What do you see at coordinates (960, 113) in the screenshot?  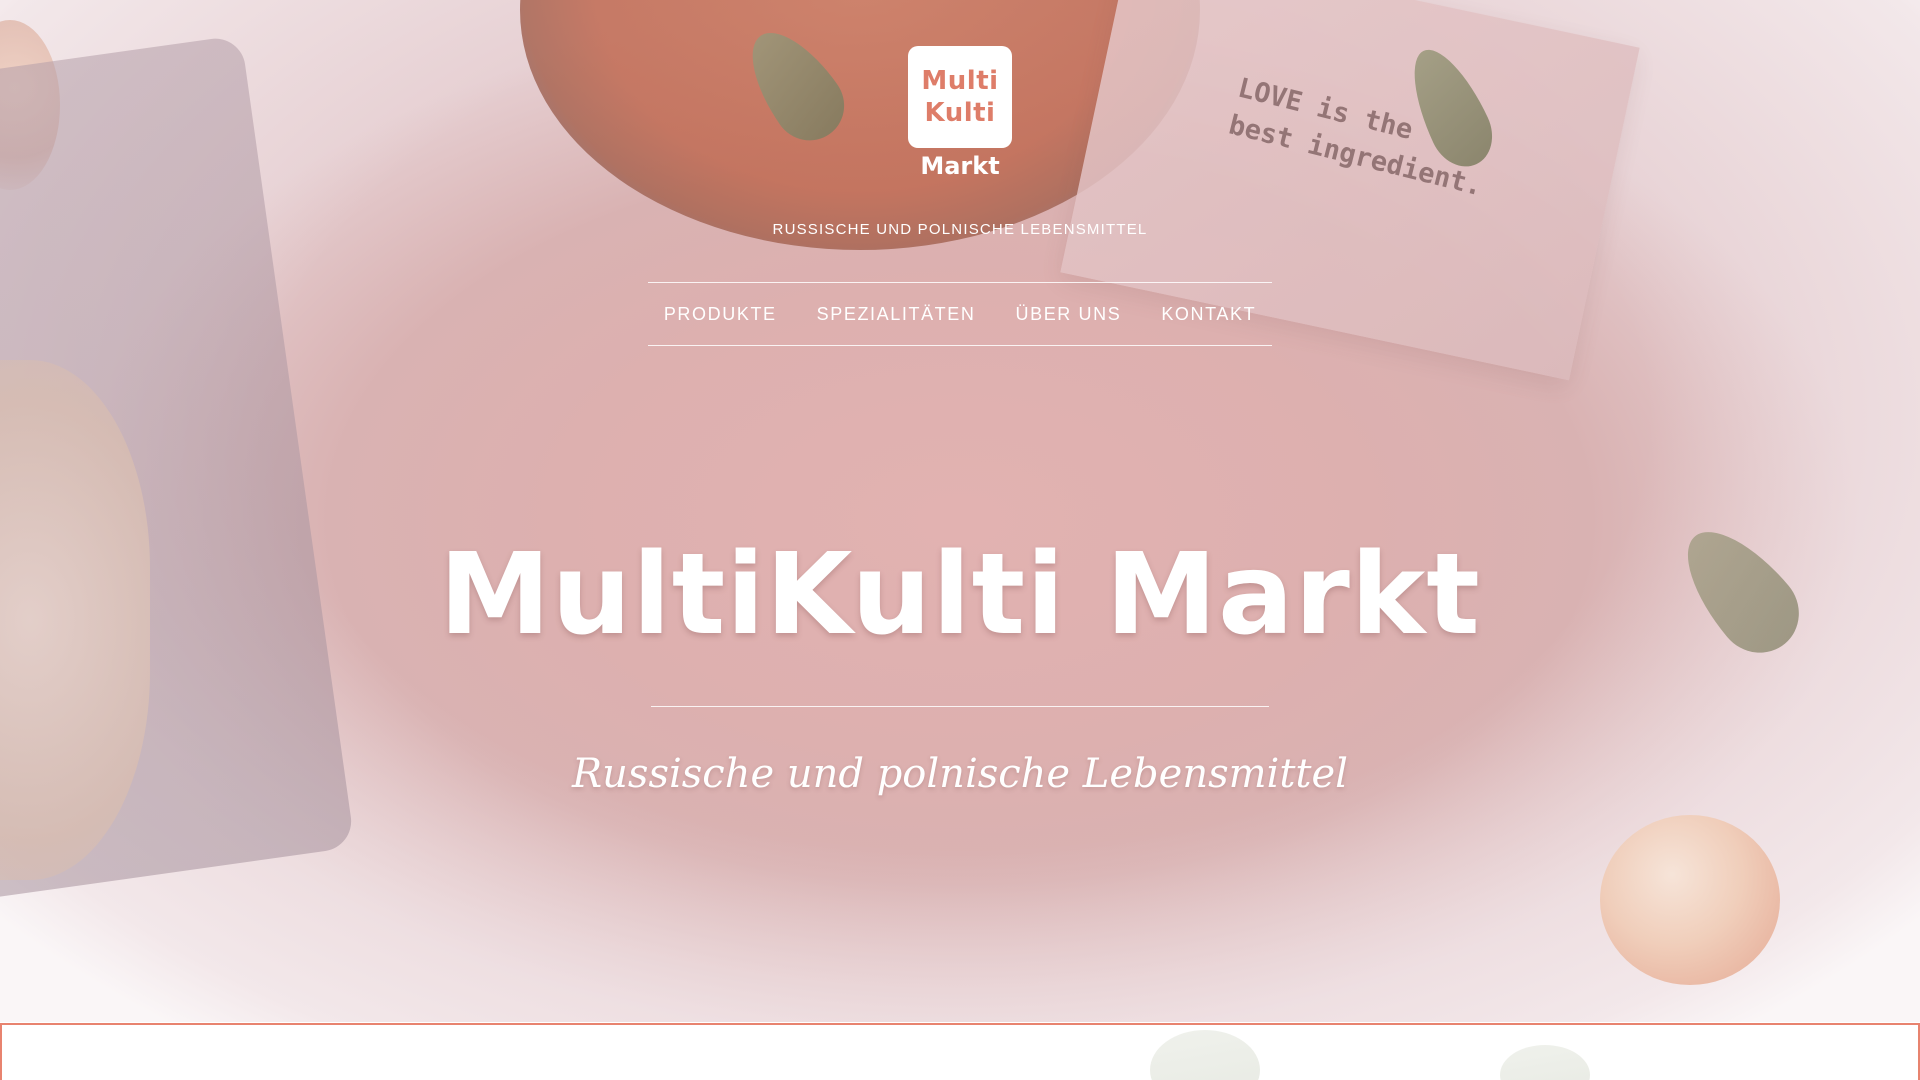 I see `logo-text-line: Kulti` at bounding box center [960, 113].